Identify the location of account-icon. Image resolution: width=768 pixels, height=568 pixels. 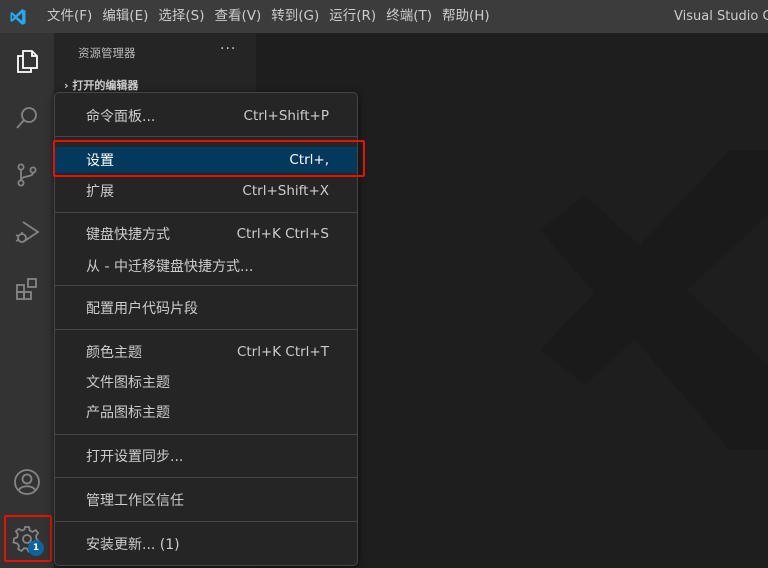
(27, 482).